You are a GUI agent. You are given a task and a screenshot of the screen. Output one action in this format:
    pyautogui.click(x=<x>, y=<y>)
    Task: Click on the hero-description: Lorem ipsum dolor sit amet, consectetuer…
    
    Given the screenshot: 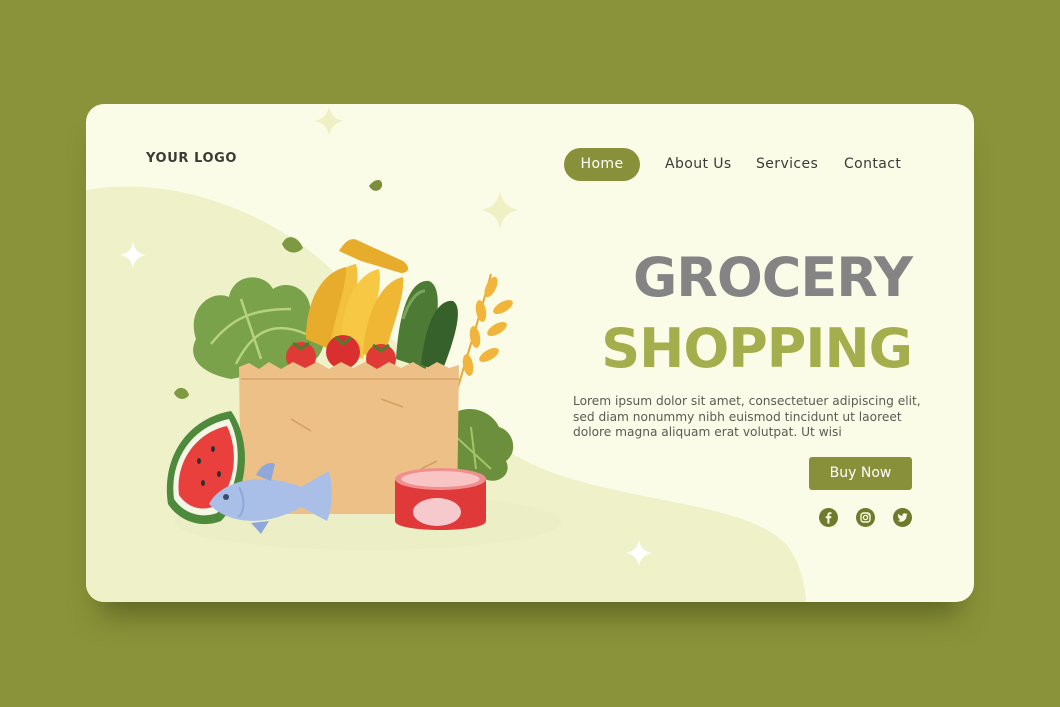 What is the action you would take?
    pyautogui.click(x=747, y=417)
    